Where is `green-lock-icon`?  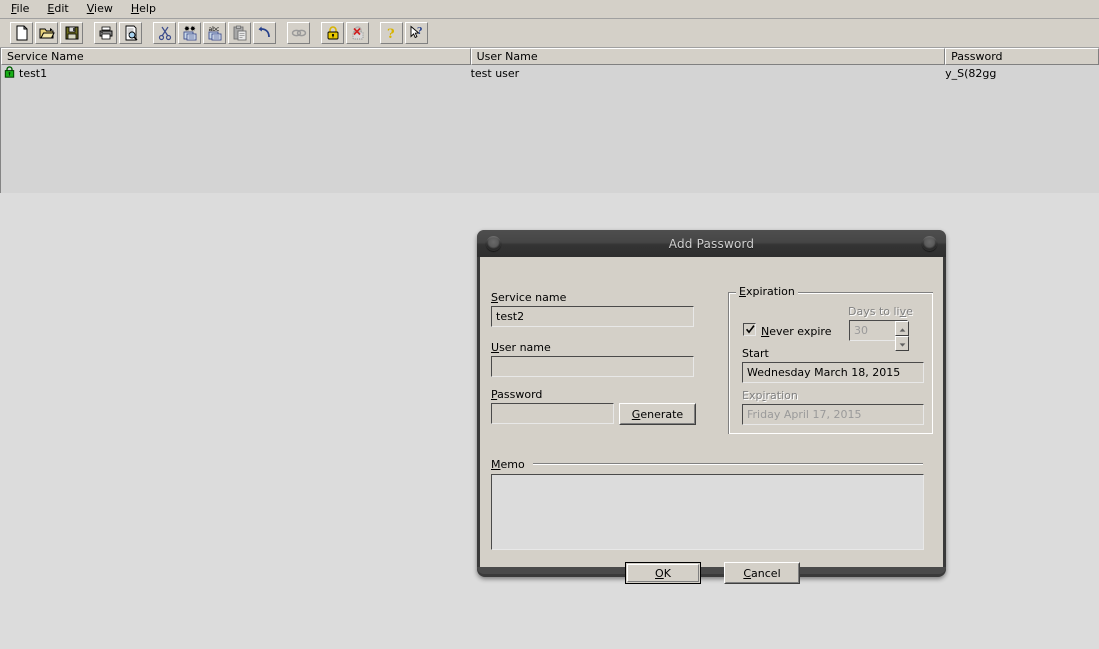
green-lock-icon is located at coordinates (9, 73).